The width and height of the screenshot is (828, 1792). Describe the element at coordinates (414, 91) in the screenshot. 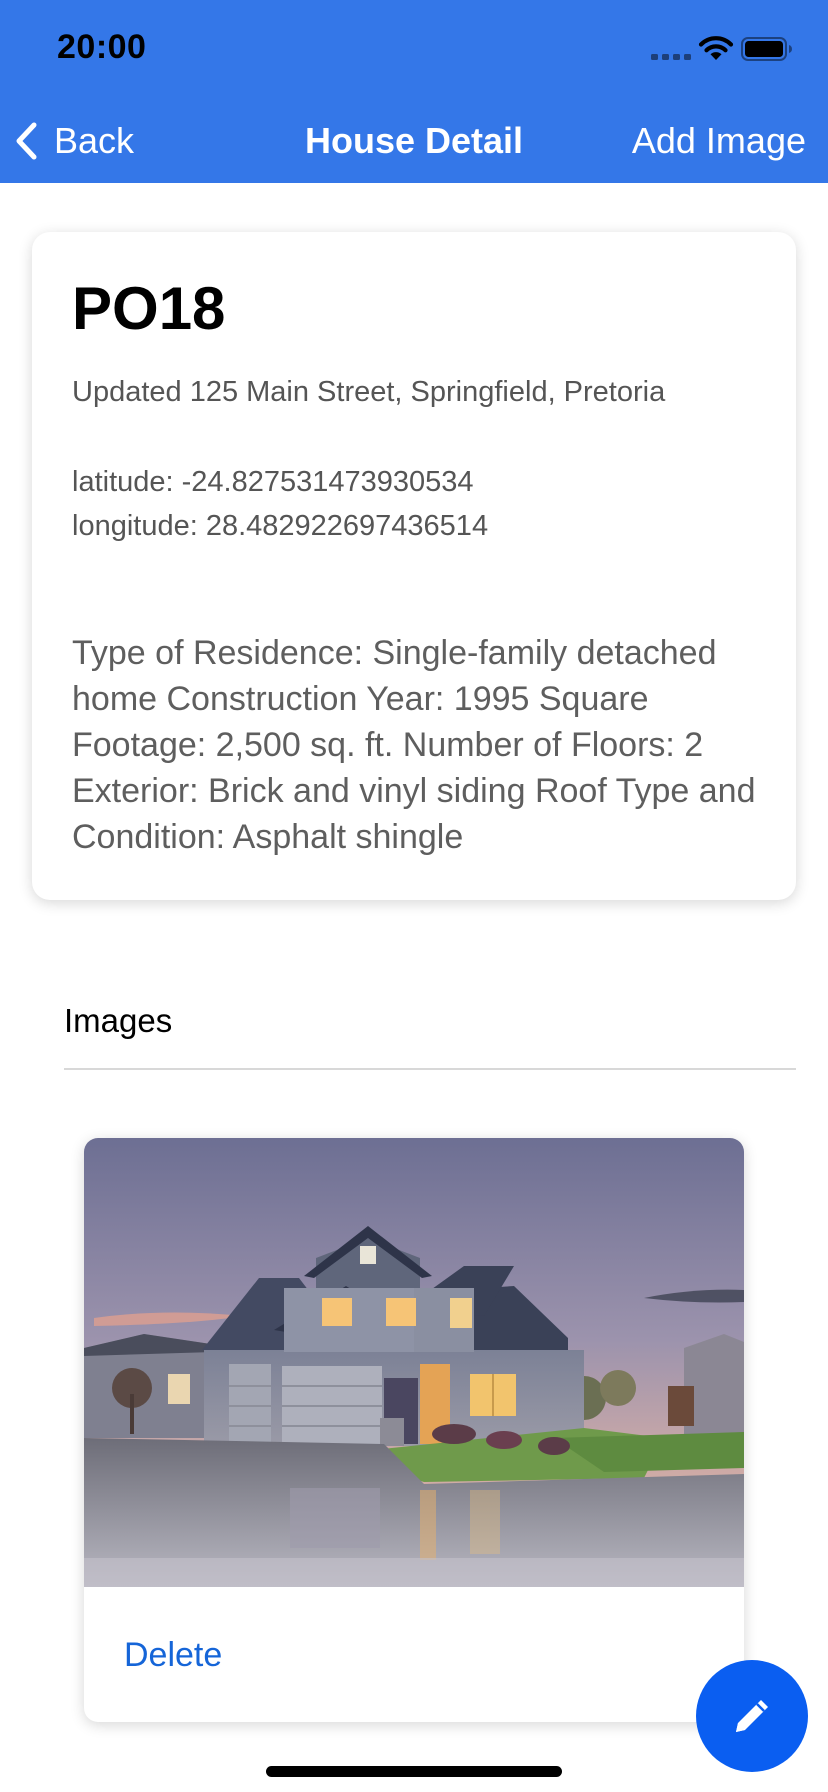

I see `navigation-header: 20:00 Back House Detail Add Image` at that location.